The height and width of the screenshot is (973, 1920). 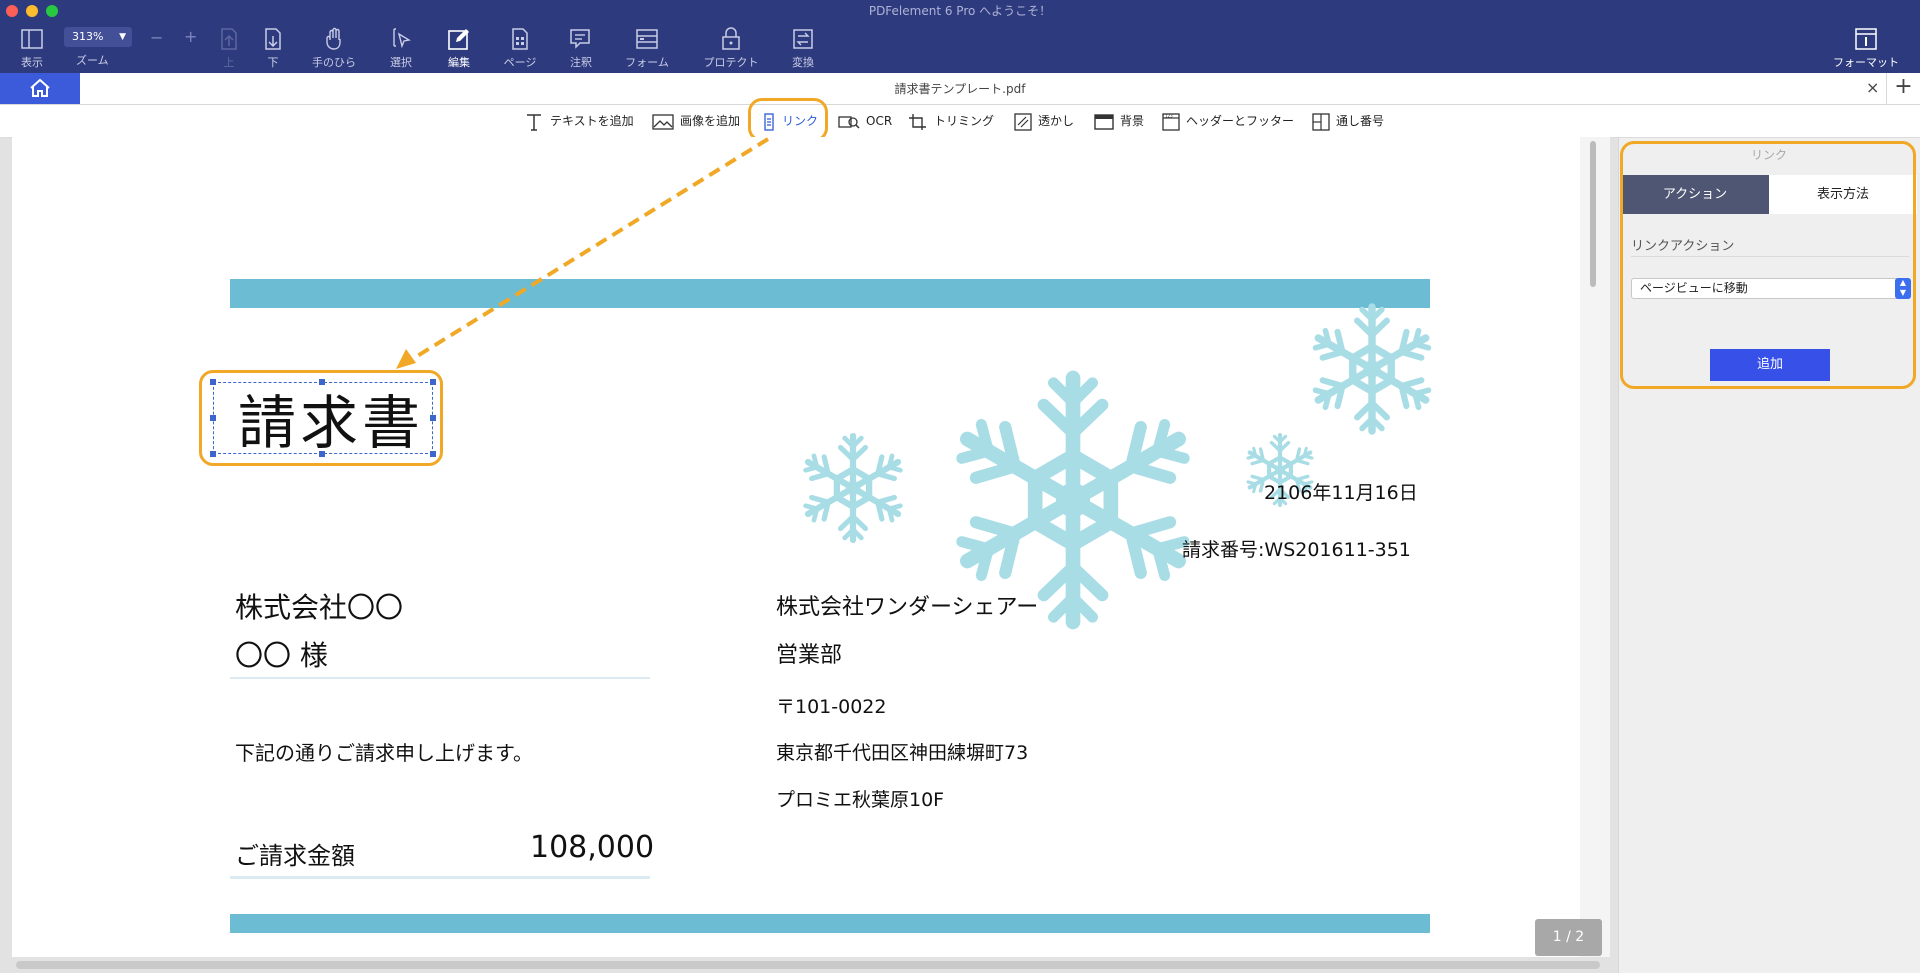 What do you see at coordinates (334, 62) in the screenshot?
I see `hand-tool-label: 手のひら` at bounding box center [334, 62].